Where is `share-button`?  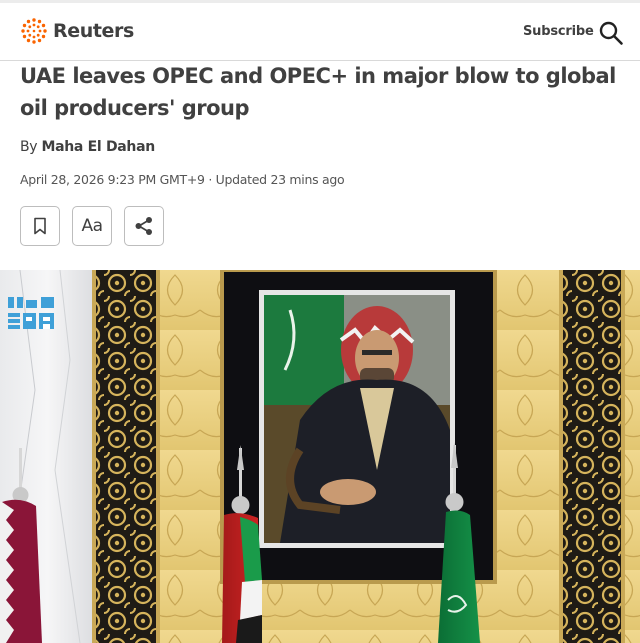
share-button is located at coordinates (144, 226).